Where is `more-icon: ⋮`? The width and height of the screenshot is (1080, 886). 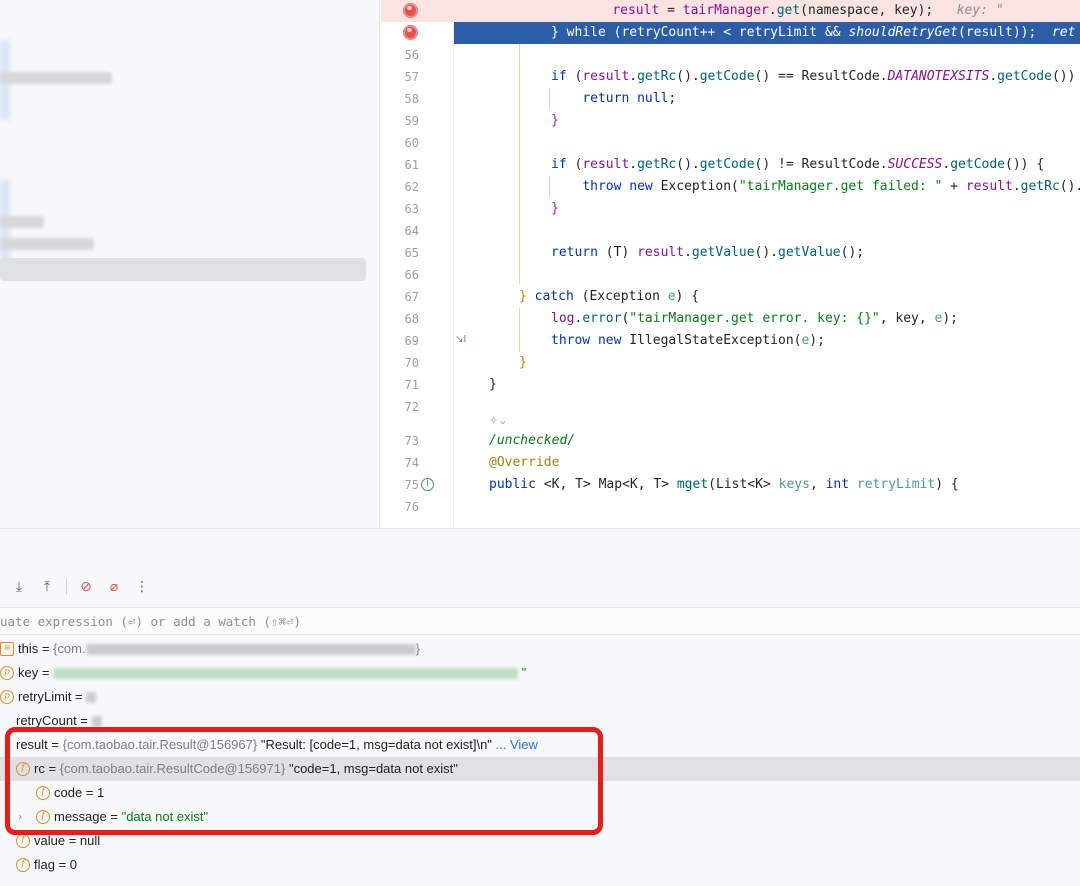
more-icon: ⋮ is located at coordinates (142, 587).